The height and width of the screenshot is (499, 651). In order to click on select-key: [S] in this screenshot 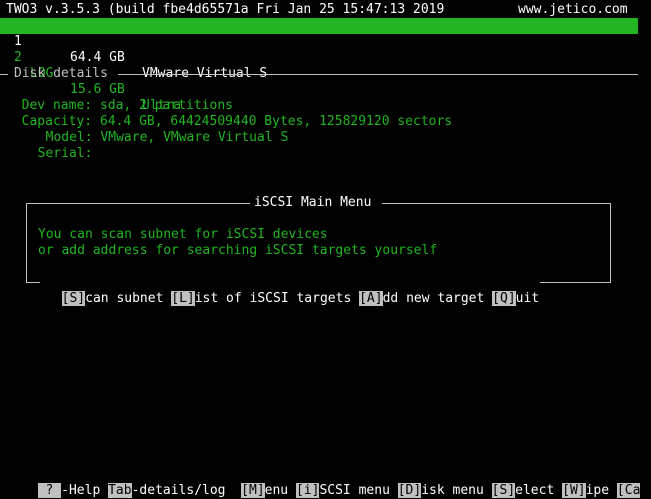, I will do `click(503, 490)`.